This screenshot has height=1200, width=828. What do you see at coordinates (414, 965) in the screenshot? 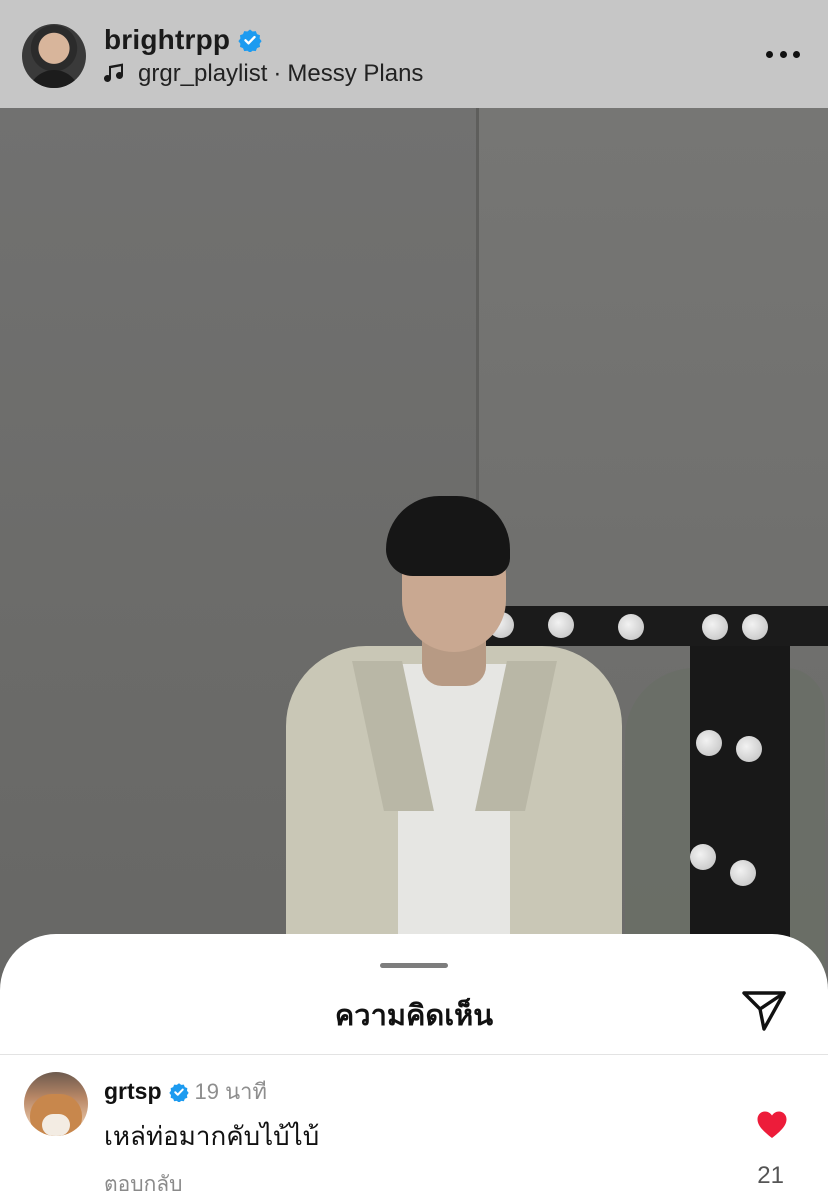
I see `sheet-drag-handle` at bounding box center [414, 965].